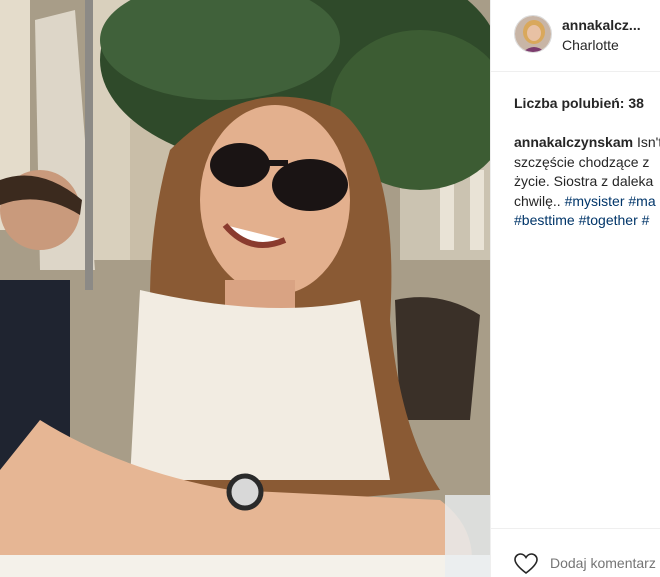 The width and height of the screenshot is (660, 577). I want to click on hashtag-link: #, so click(646, 220).